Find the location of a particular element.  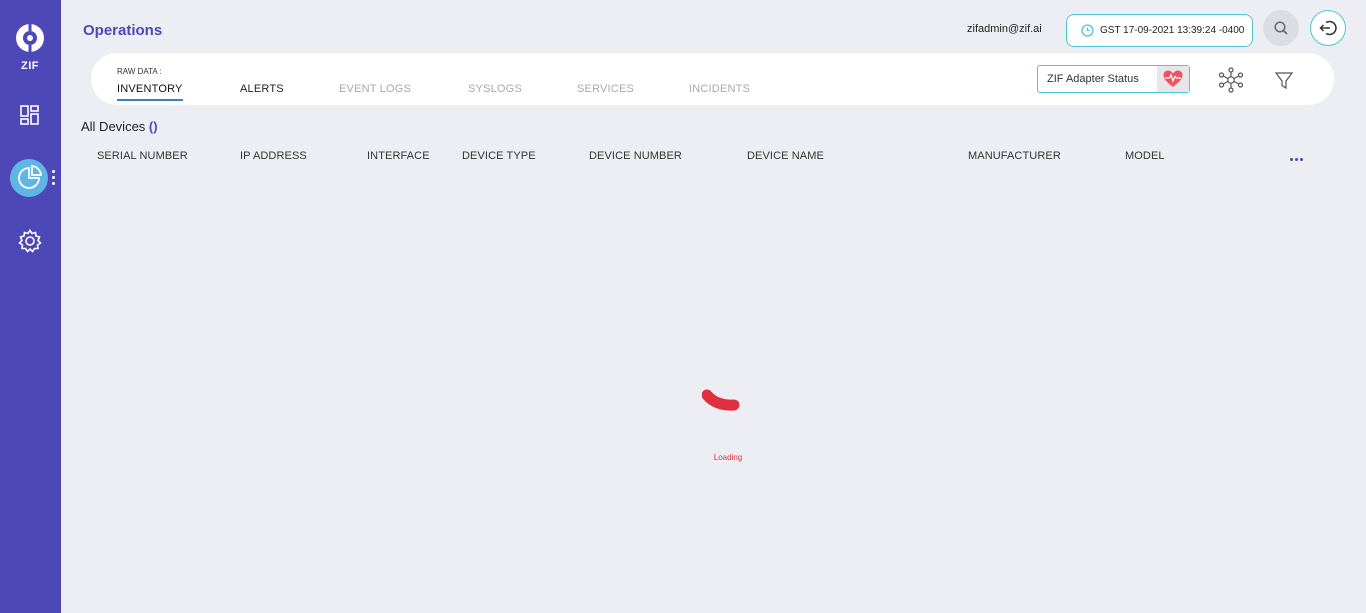

pie-chart-icon is located at coordinates (30, 177).